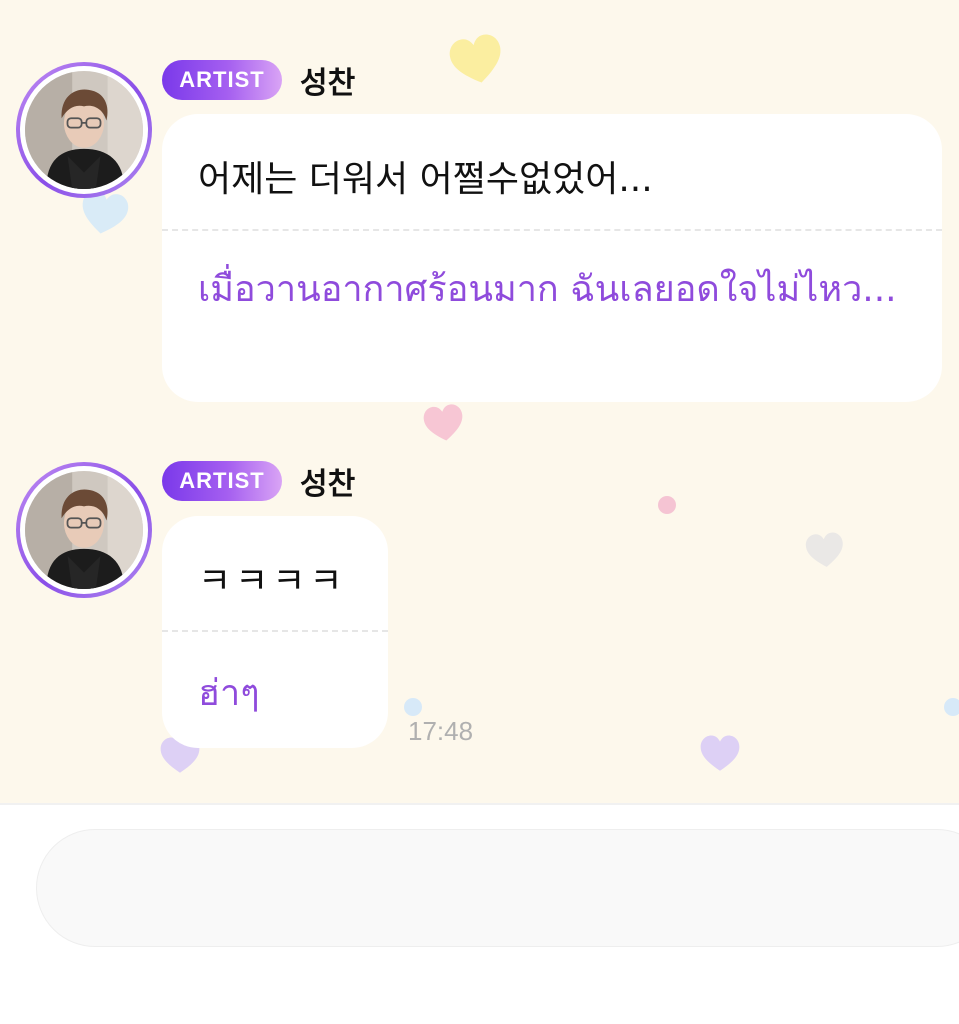  I want to click on message-bubble: ㅋㅋㅋㅋ ฮ่าๆ, so click(275, 632).